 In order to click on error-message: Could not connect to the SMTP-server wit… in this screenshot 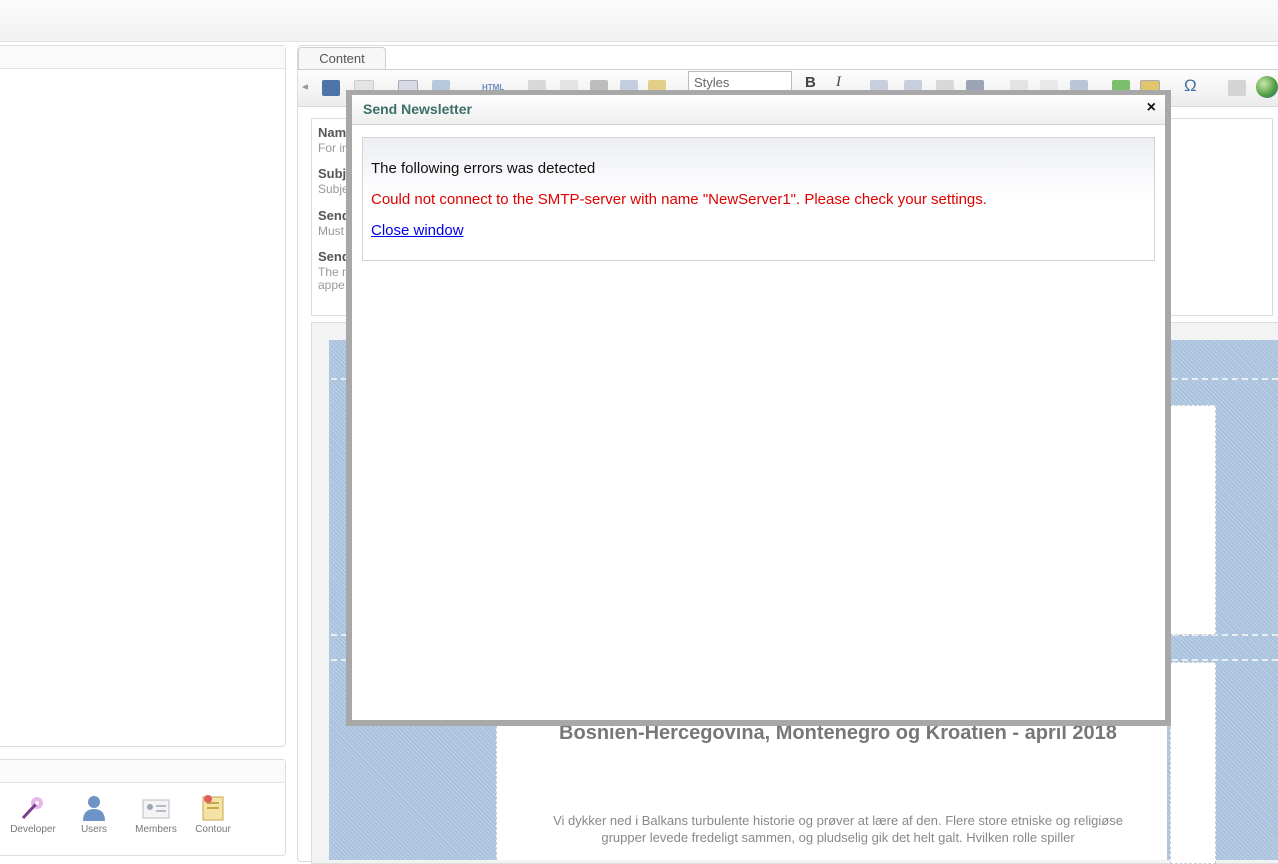, I will do `click(679, 199)`.